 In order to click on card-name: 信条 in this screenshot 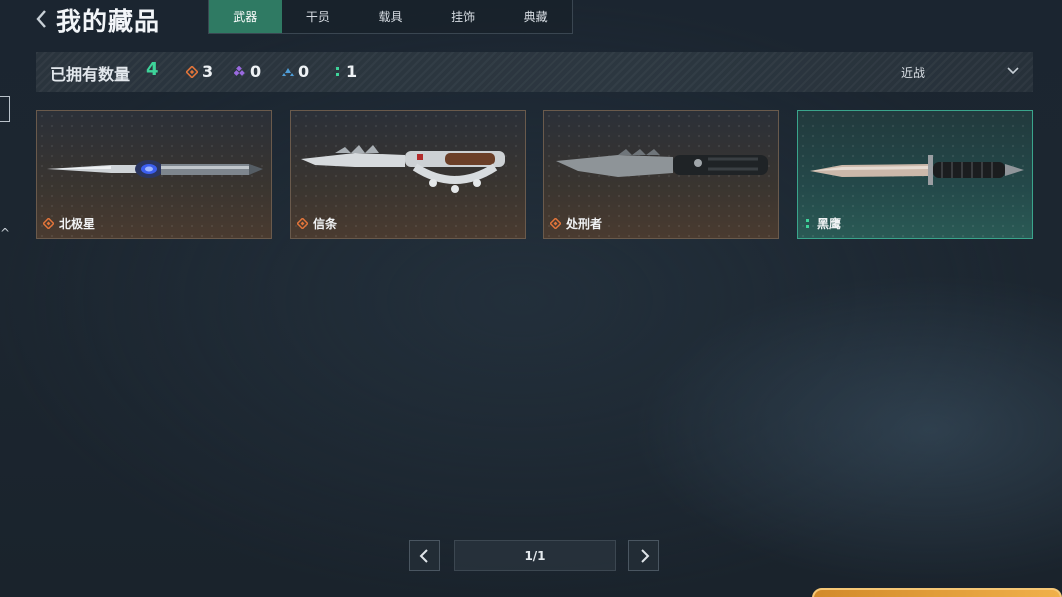, I will do `click(325, 224)`.